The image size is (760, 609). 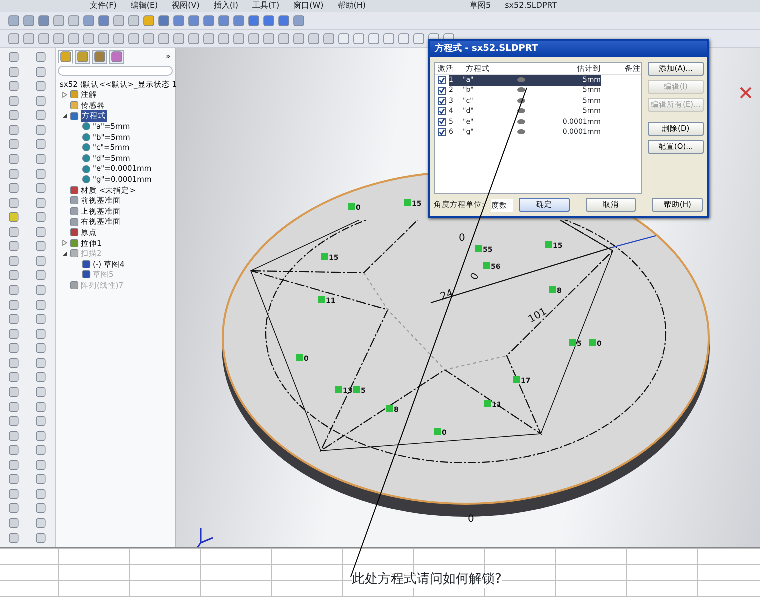 I want to click on menu-item: 视图(V), so click(x=186, y=6).